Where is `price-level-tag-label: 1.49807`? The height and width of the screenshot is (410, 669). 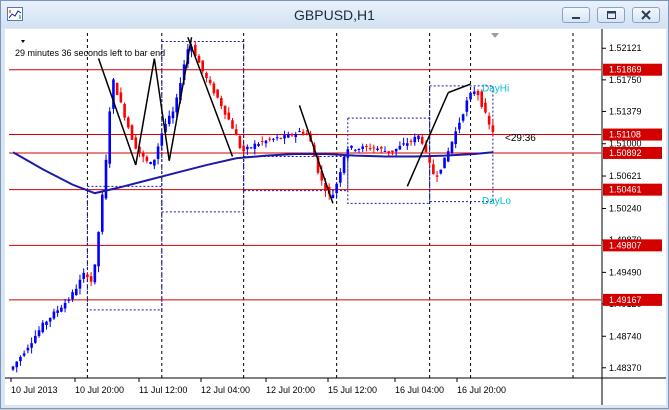 price-level-tag-label: 1.49807 is located at coordinates (625, 245).